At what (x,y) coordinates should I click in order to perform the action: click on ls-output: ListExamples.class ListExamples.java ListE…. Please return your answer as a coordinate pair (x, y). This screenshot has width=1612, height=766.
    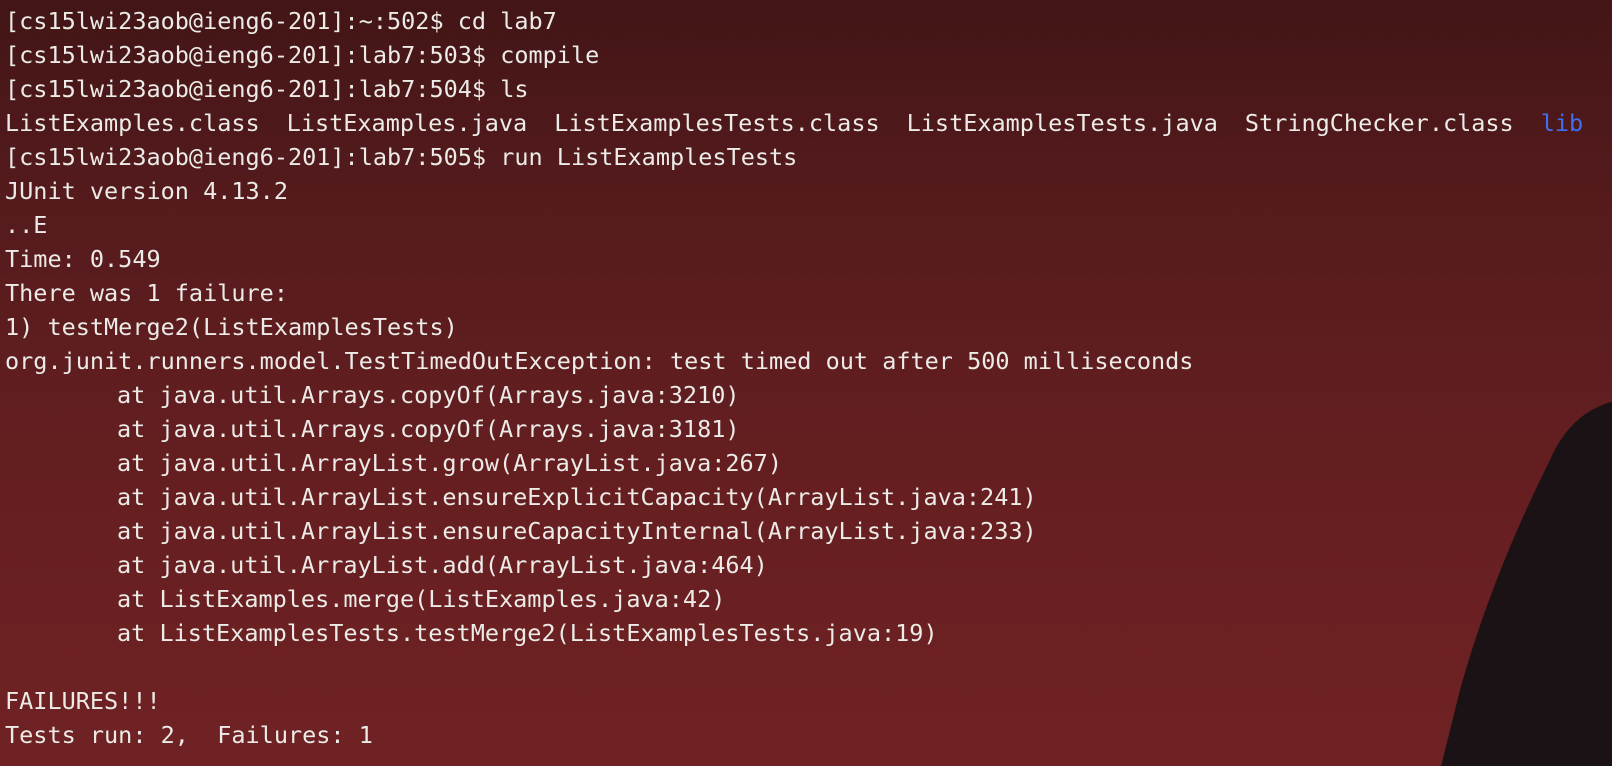
    Looking at the image, I should click on (805, 123).